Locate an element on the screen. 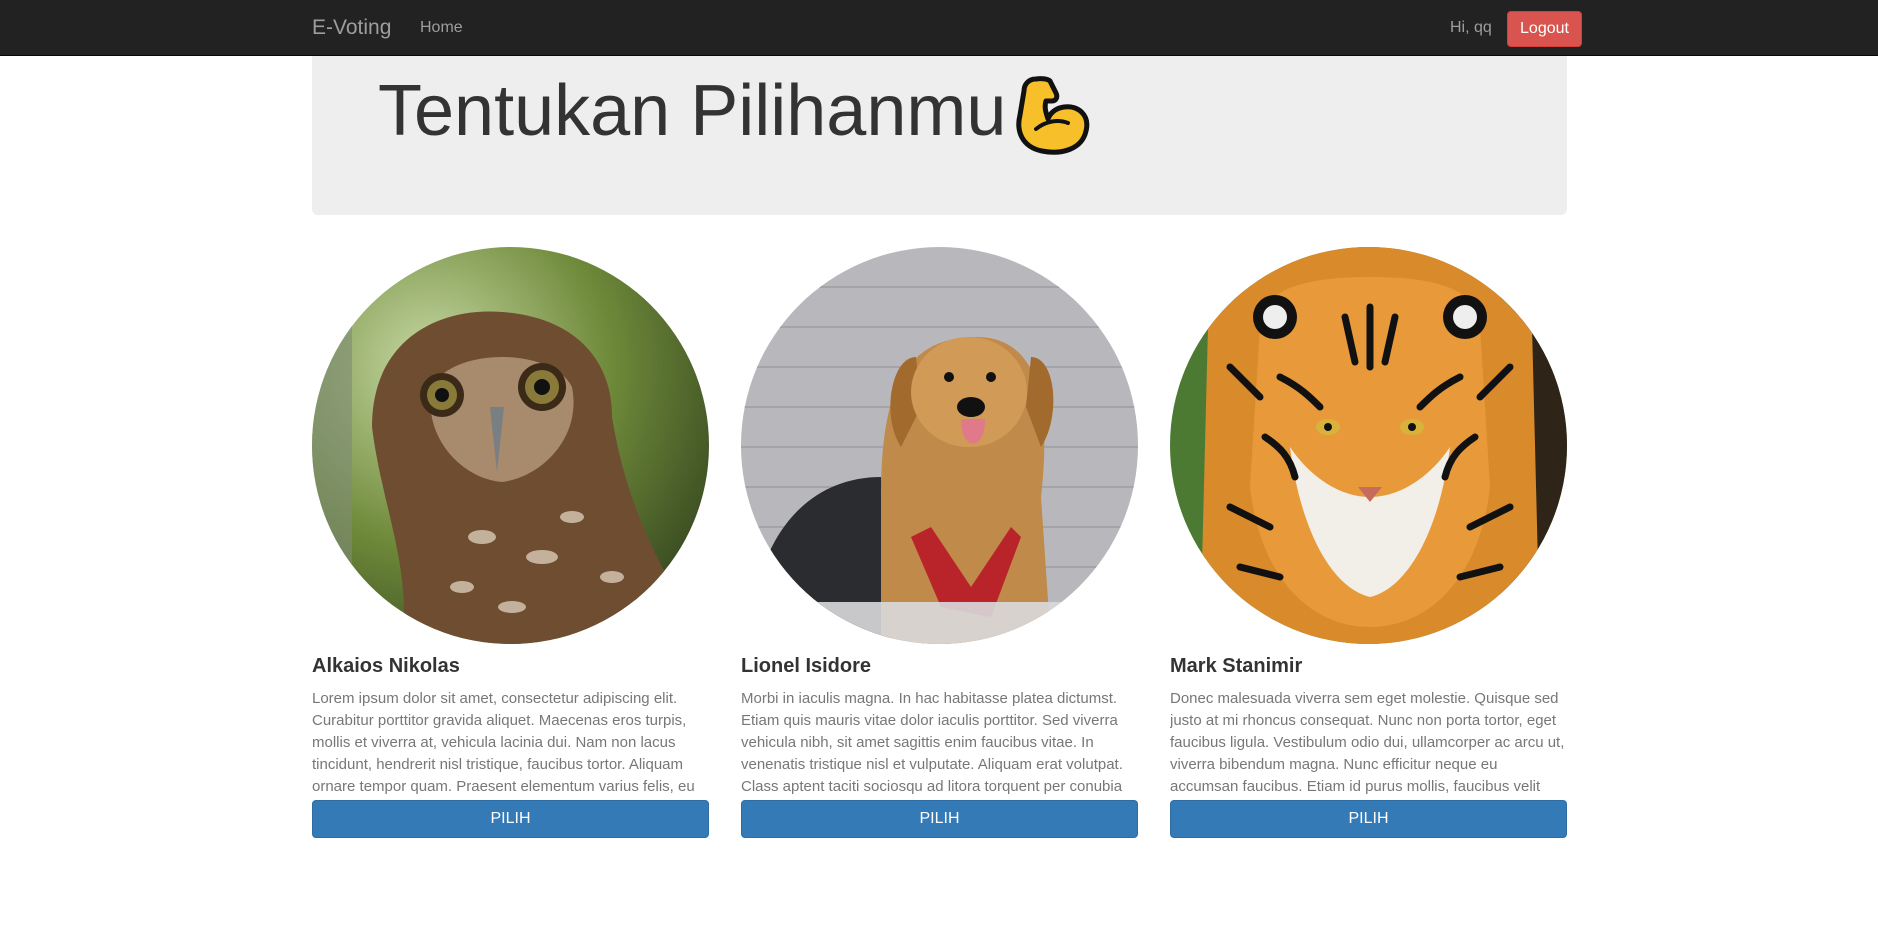  candidate-name: Alkaios Nikolas is located at coordinates (386, 666).